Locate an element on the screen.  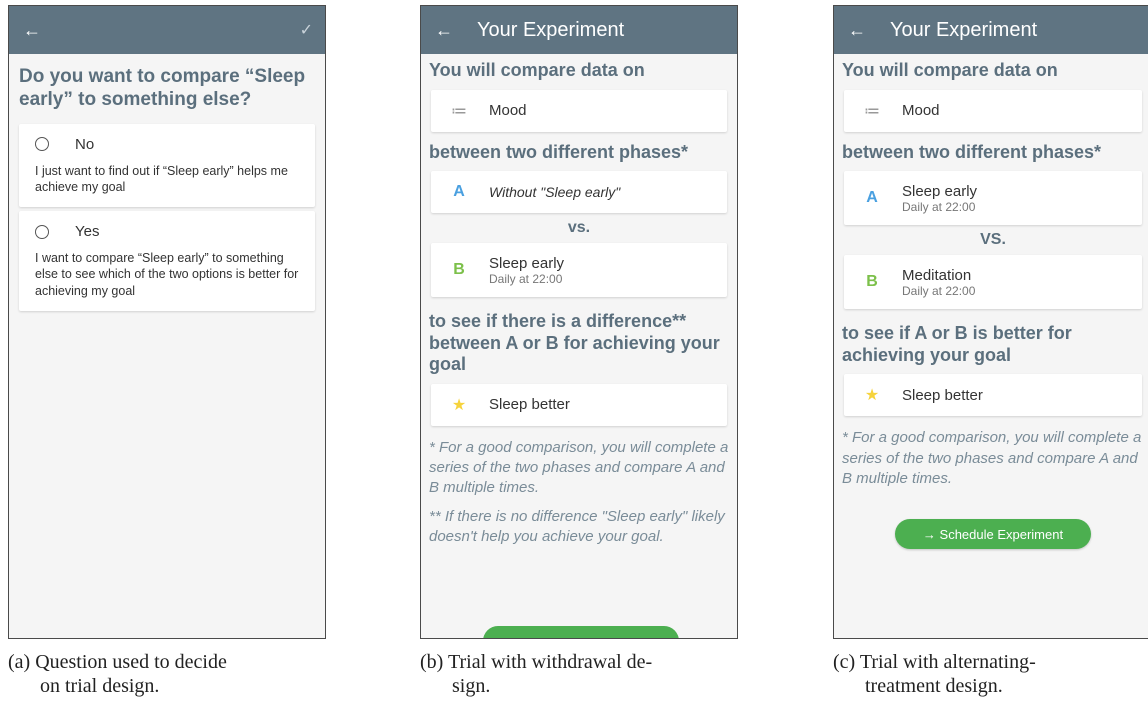
phase-a-name: Without "Sleep early" is located at coordinates (555, 192).